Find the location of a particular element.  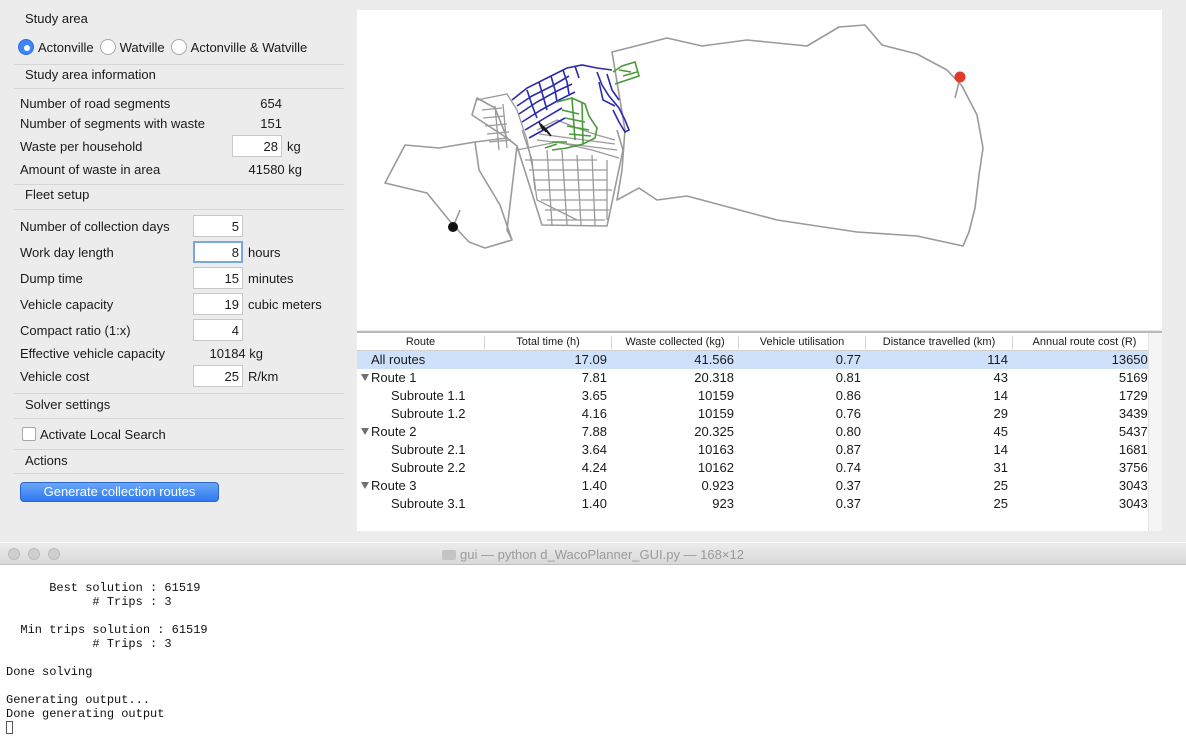

table-cell: 3.64 is located at coordinates (594, 449).